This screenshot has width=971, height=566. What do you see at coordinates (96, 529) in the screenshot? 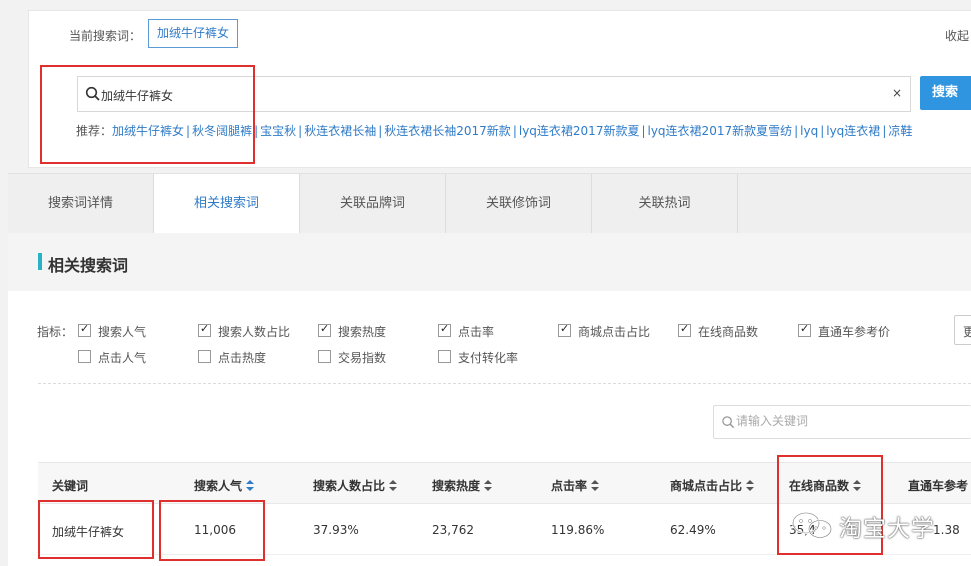
I see `annotation-box-keyword` at bounding box center [96, 529].